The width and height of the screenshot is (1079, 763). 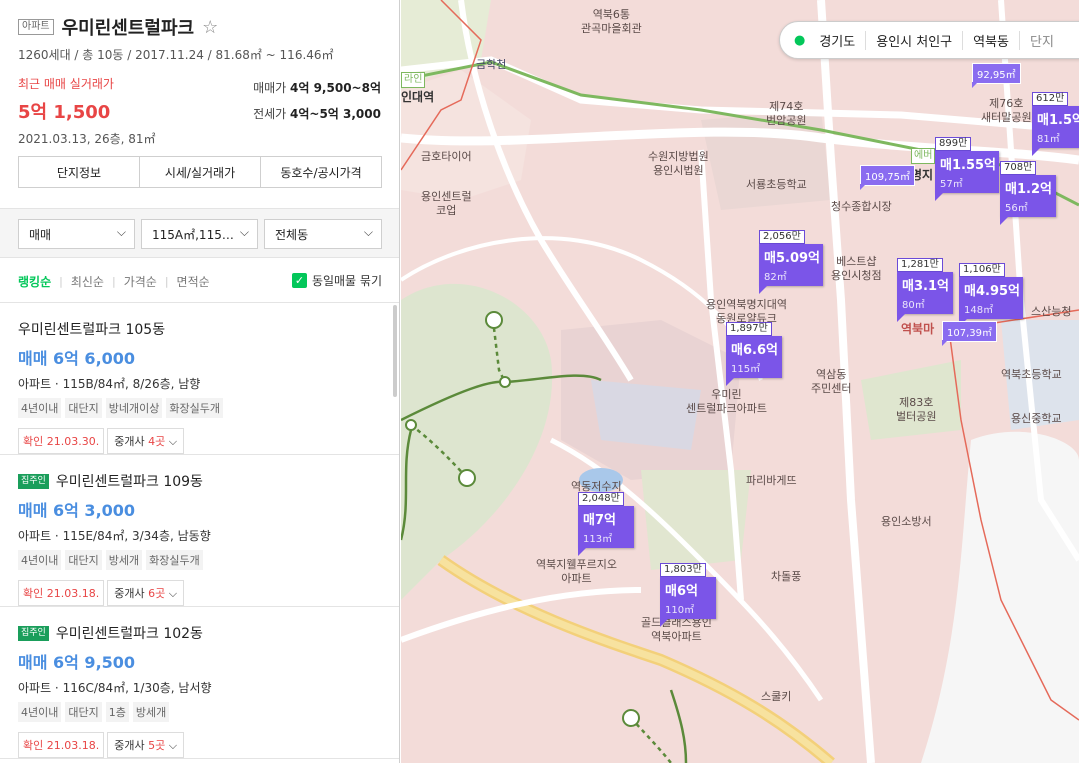 I want to click on agents-dropdown: 중개사 5곳 ⌵, so click(x=146, y=745).